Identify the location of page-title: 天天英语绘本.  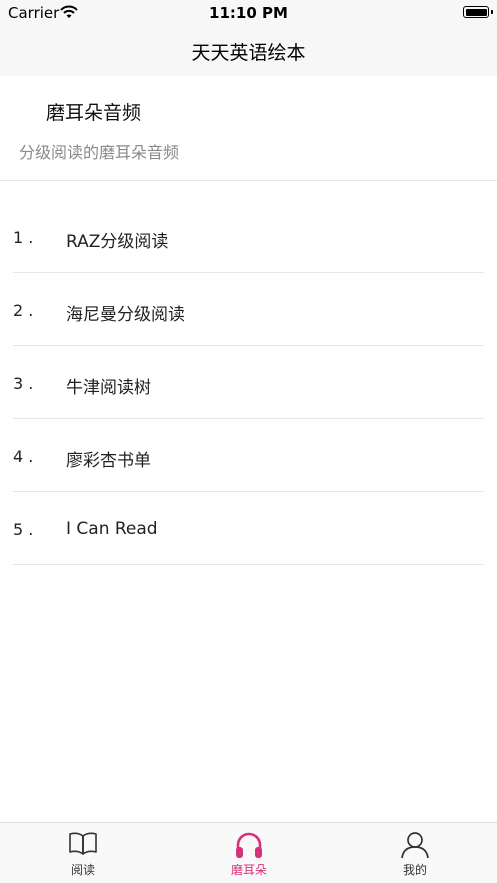
(248, 53).